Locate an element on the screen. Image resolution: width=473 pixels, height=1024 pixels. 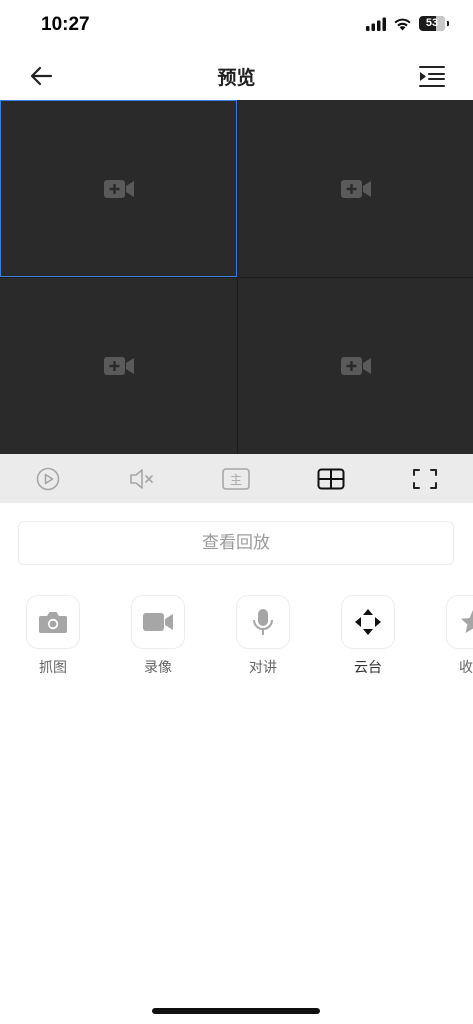
favorite-button: 收藏 is located at coordinates (458, 636).